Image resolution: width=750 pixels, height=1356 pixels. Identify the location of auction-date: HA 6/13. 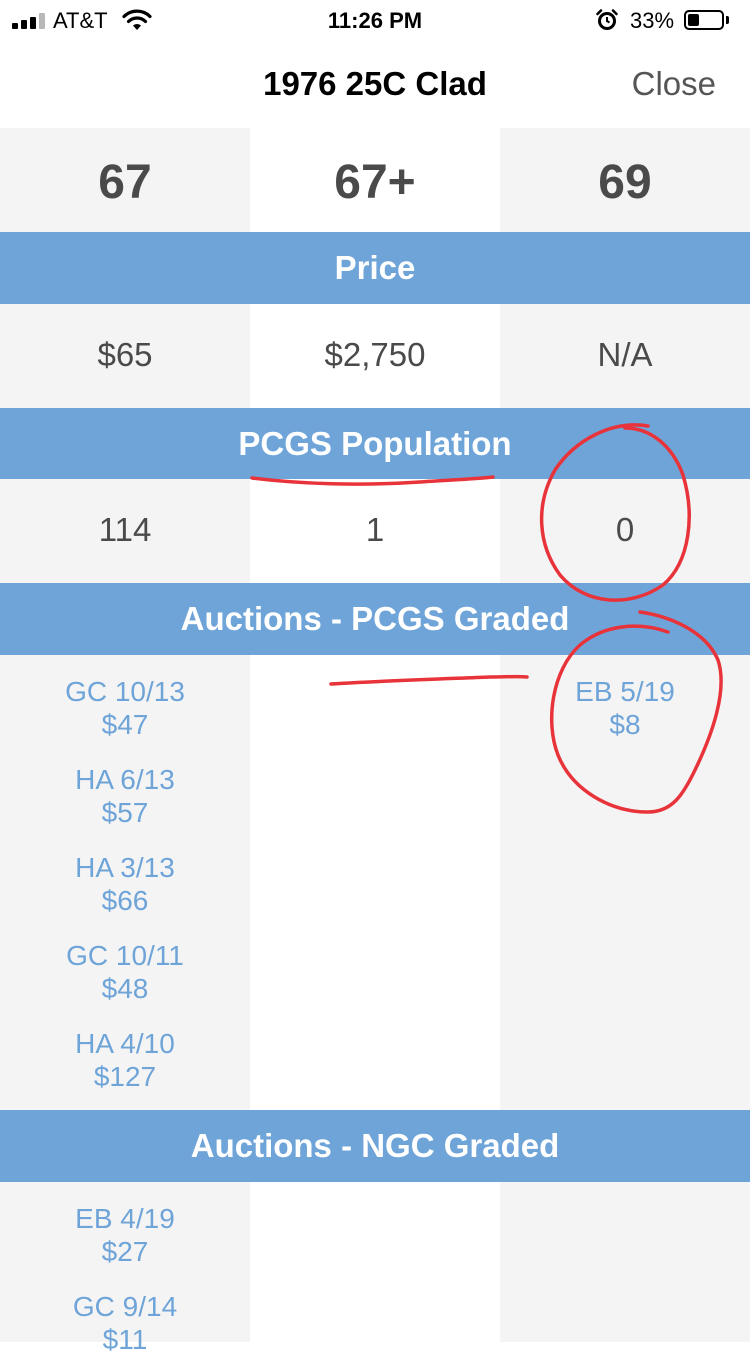
(125, 779).